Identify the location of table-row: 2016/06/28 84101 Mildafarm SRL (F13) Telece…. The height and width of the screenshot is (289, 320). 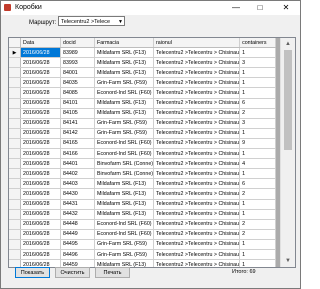
(143, 103).